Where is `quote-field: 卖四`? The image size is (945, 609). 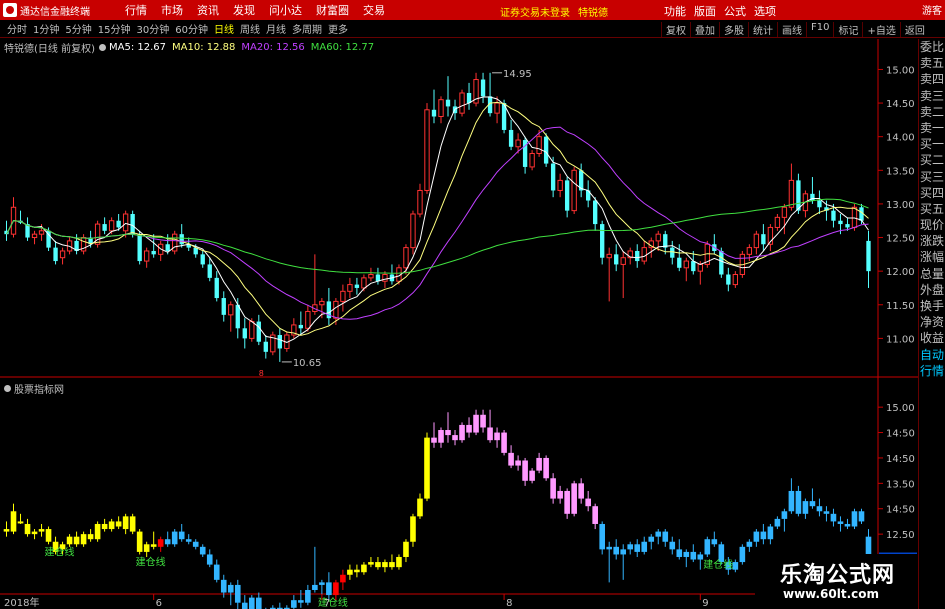
quote-field: 卖四 is located at coordinates (931, 79).